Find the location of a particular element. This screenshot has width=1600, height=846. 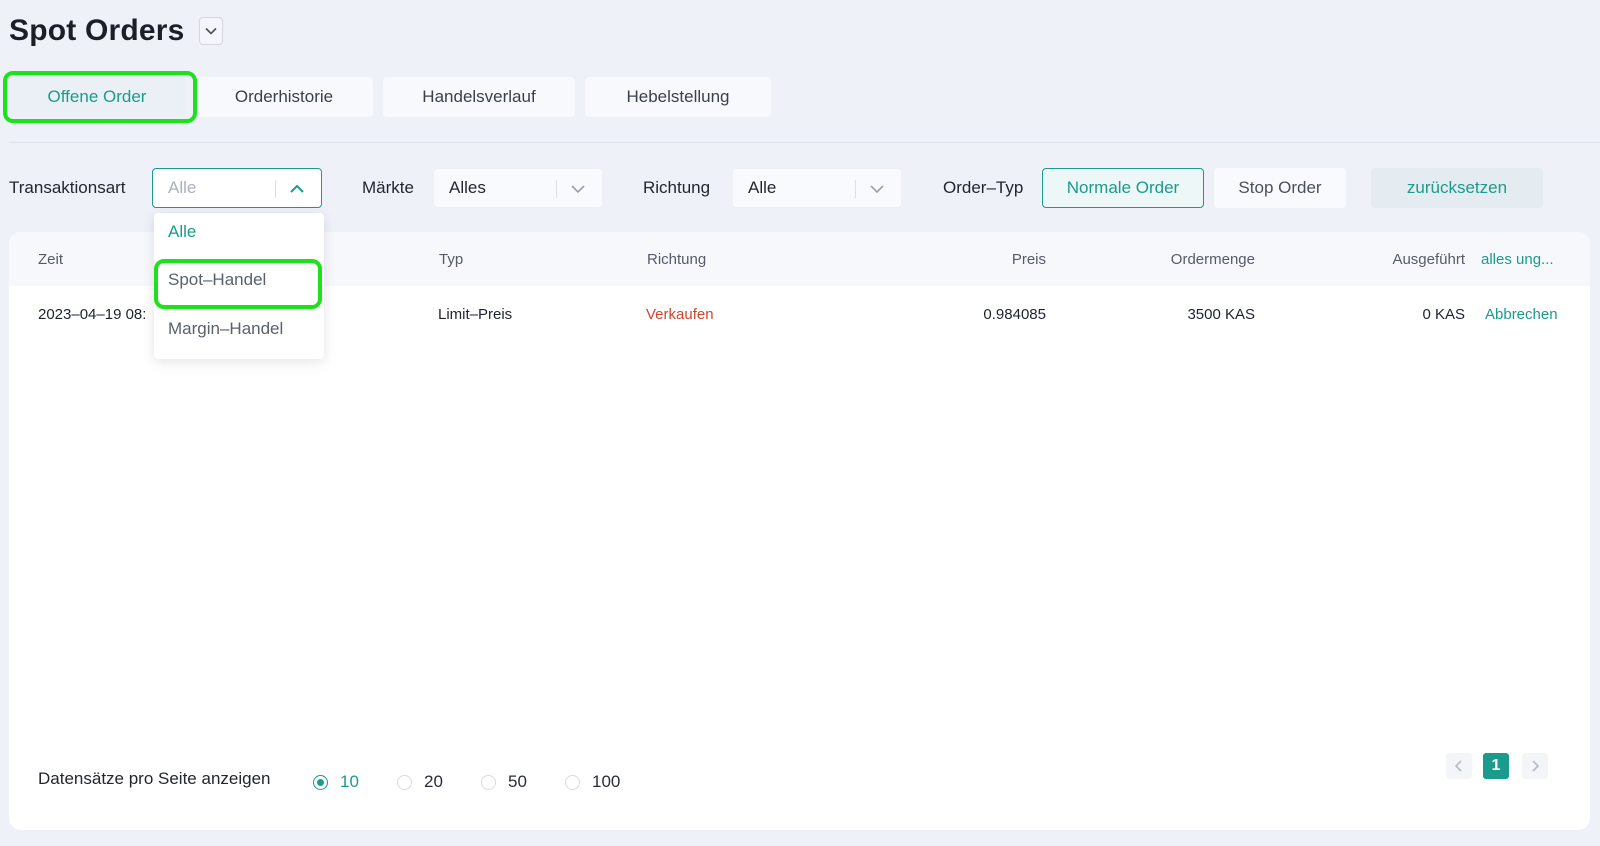

cell-executed: 0 KAS is located at coordinates (1443, 314).